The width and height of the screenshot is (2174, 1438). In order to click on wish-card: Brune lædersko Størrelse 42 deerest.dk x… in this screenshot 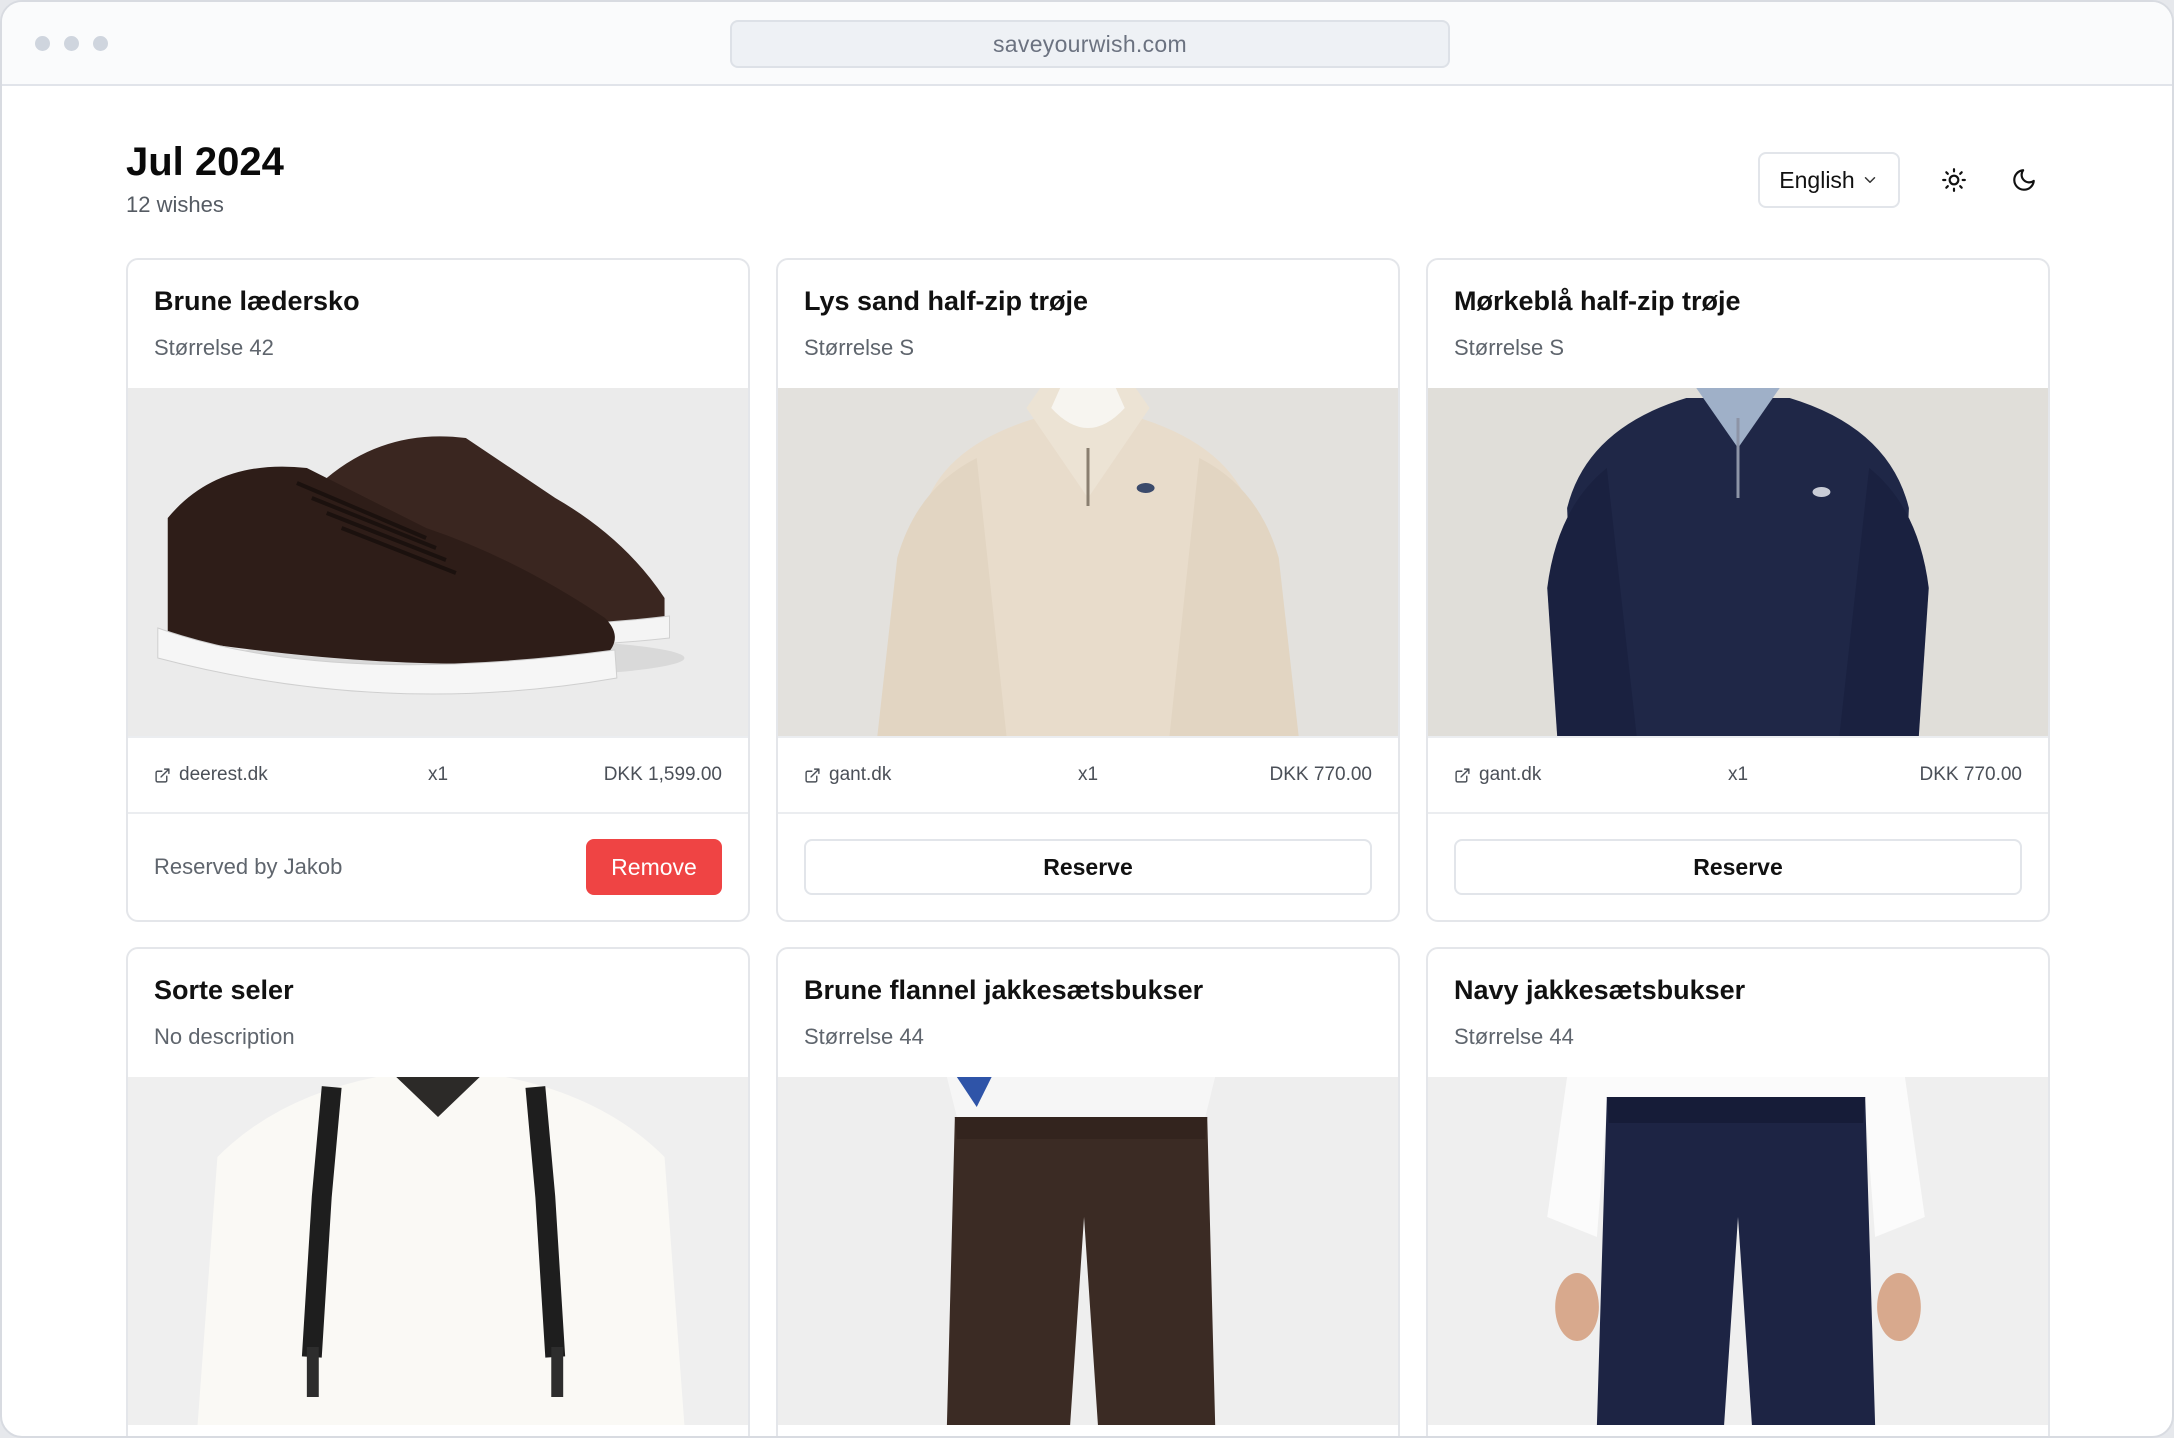, I will do `click(438, 590)`.